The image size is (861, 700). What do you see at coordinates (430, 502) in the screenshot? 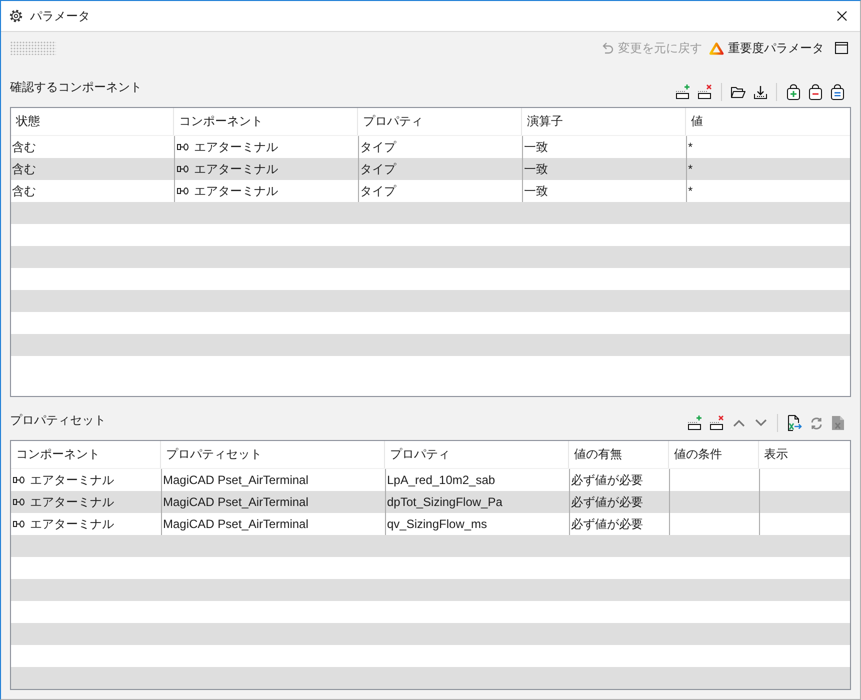
I see `table-row: エアターミナル MagiCAD Pset_AirTerminal dpTot_SizingFlow_Pa 必ず値が必要` at bounding box center [430, 502].